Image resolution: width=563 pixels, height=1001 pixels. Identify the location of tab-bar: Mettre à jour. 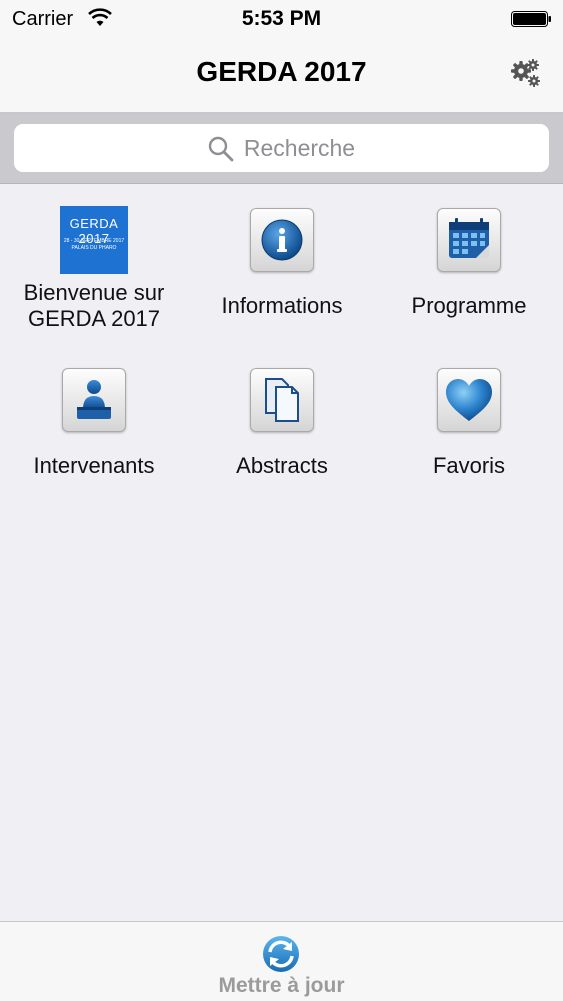
(281, 961).